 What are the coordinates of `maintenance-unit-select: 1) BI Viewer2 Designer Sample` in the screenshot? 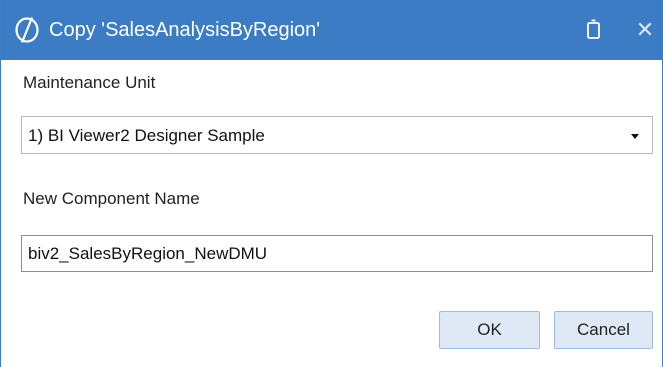 It's located at (337, 135).